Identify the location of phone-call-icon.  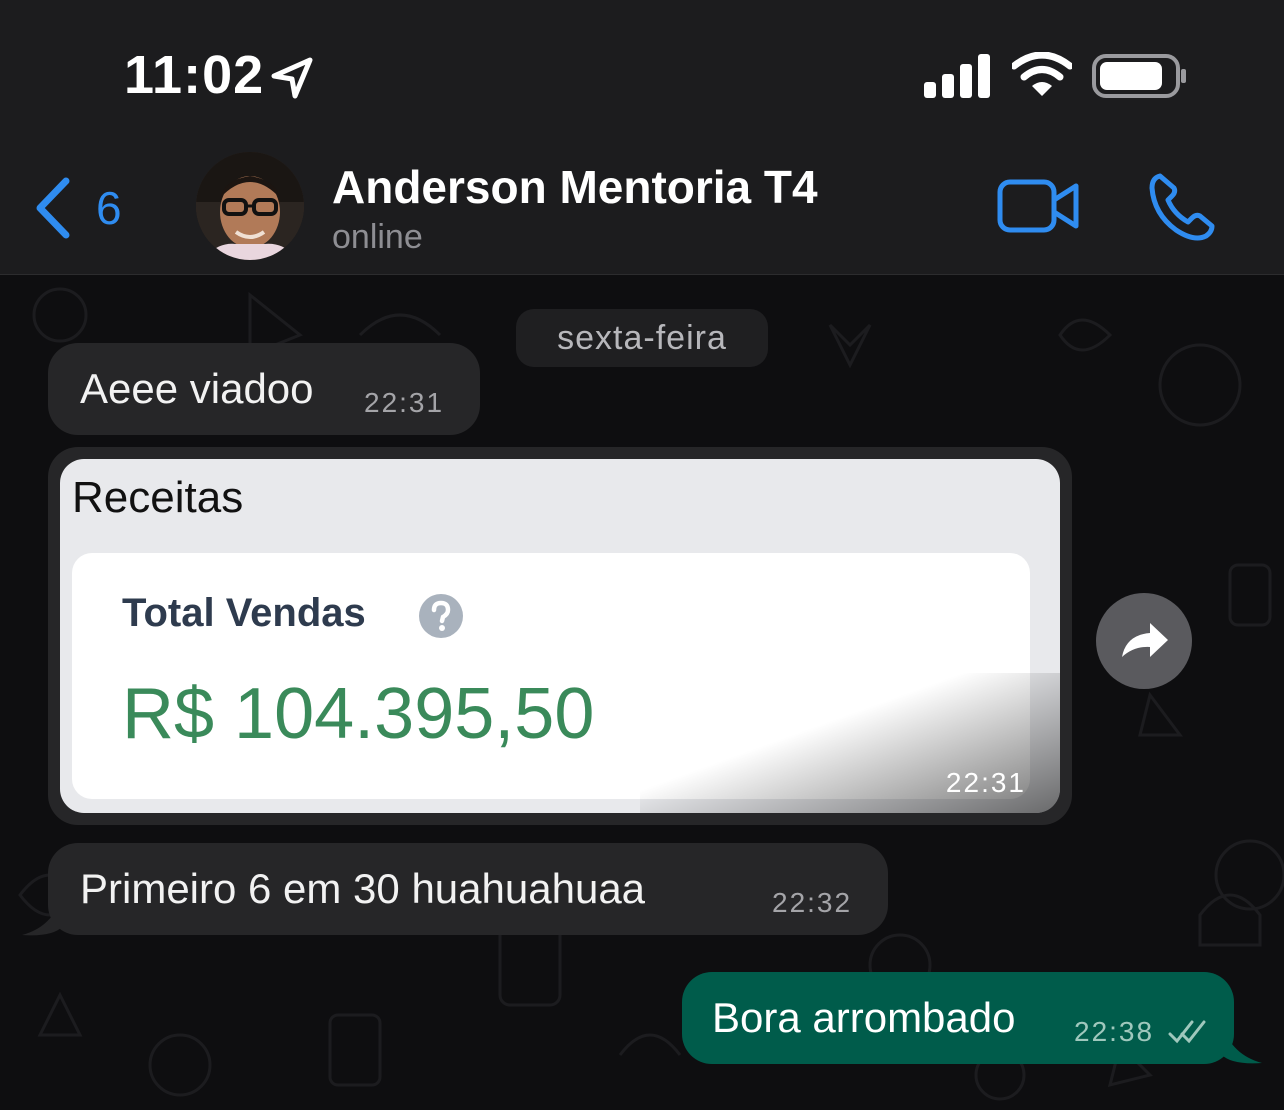
(1182, 206).